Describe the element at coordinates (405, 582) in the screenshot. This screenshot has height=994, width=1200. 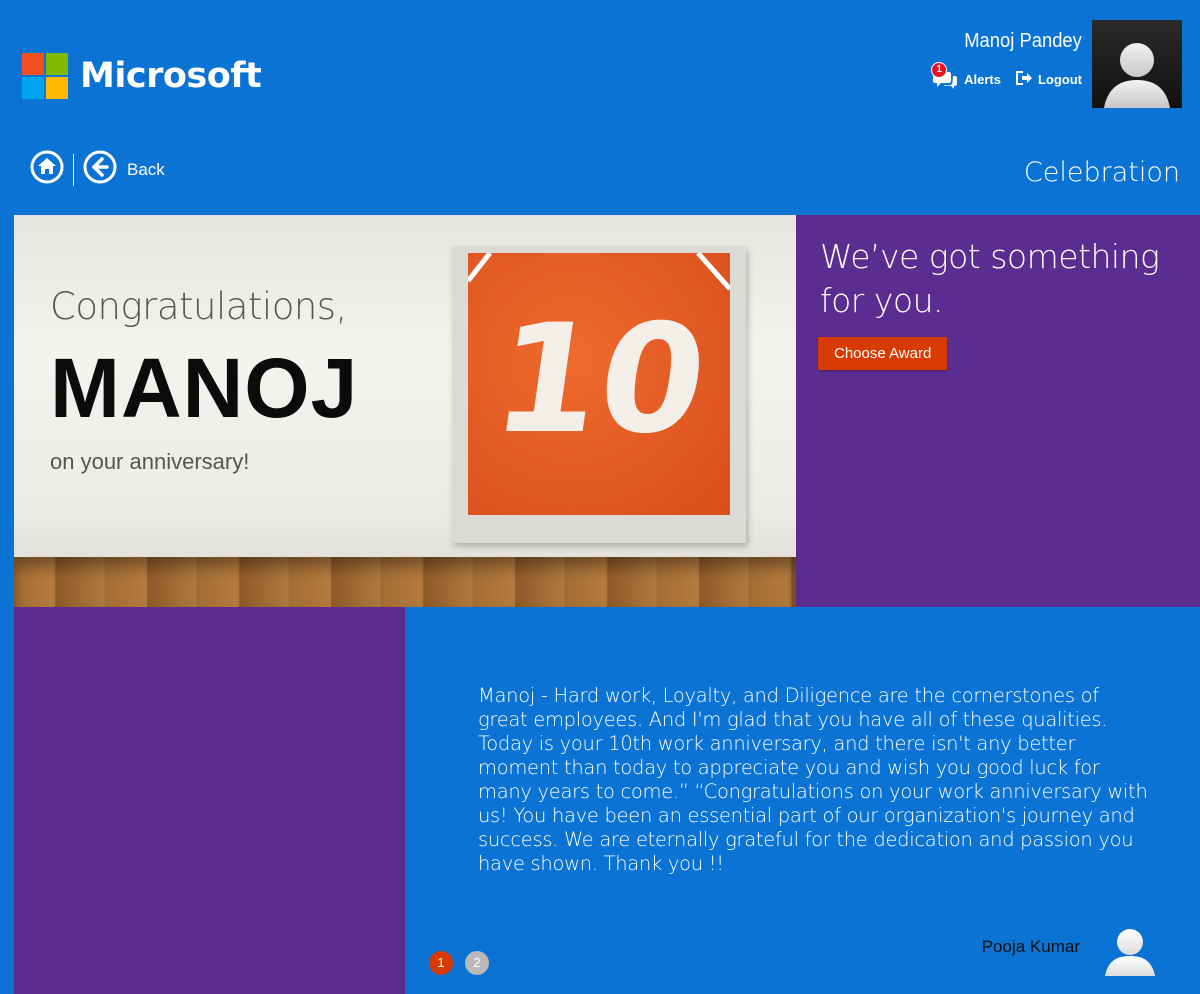
I see `wood-floor` at that location.